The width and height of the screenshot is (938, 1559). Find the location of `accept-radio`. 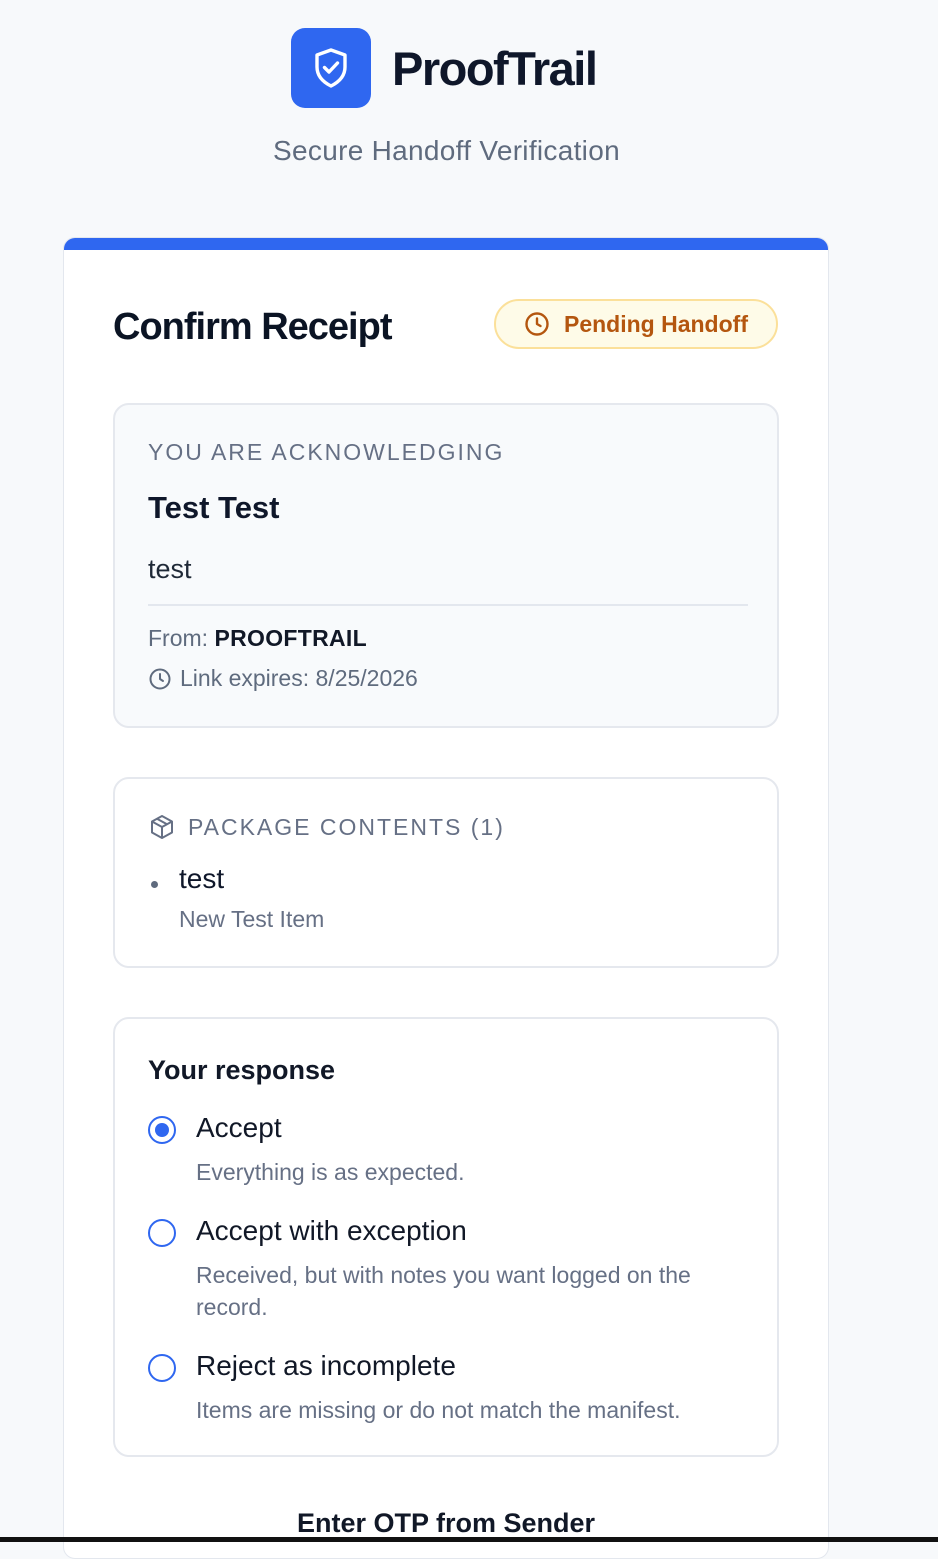

accept-radio is located at coordinates (162, 1130).